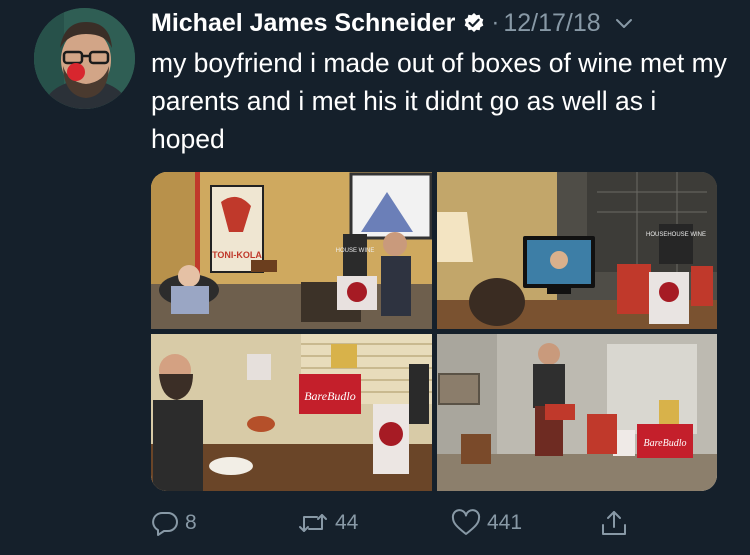  I want to click on share-icon, so click(614, 523).